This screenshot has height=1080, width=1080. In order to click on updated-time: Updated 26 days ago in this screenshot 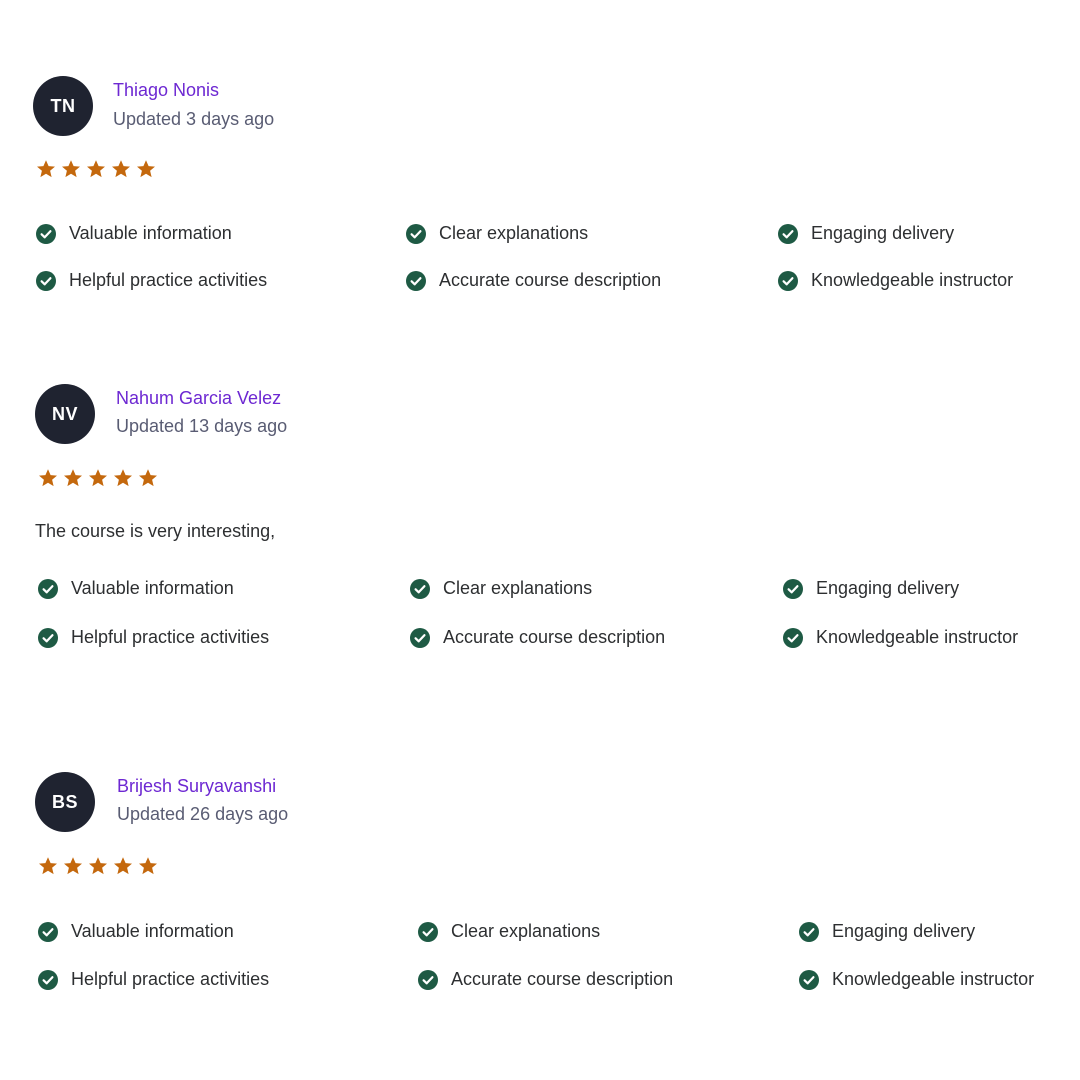, I will do `click(203, 814)`.